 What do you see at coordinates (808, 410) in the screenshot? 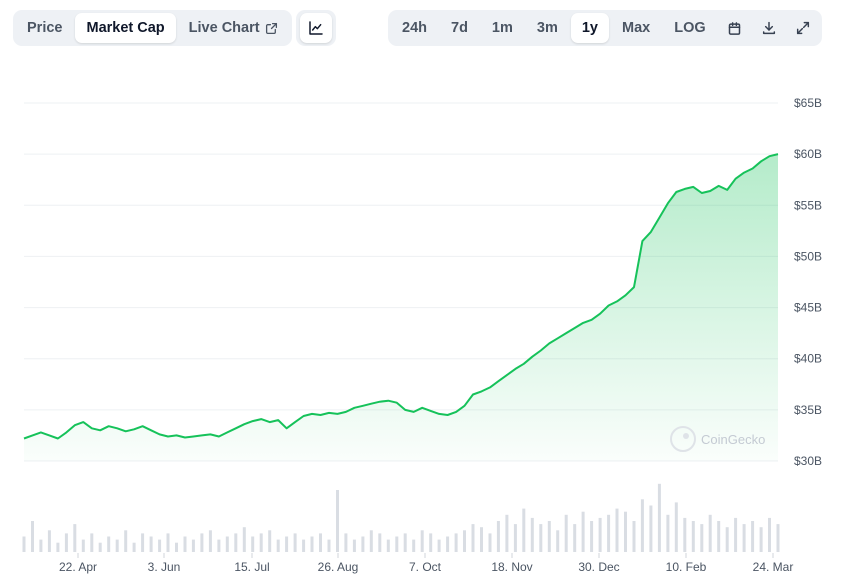
I see `y-tick-label: $35B` at bounding box center [808, 410].